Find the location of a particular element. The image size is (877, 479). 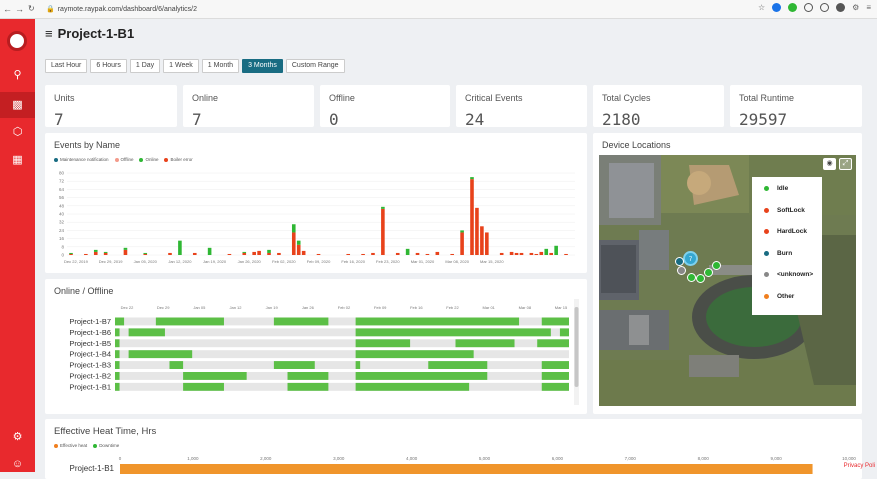

tab-6-hours: 6 Hours is located at coordinates (108, 66).